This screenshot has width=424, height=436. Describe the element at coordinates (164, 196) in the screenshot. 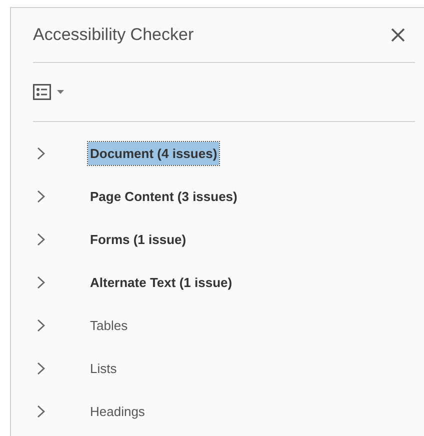

I see `category-item: Page Content (3 issues)` at that location.